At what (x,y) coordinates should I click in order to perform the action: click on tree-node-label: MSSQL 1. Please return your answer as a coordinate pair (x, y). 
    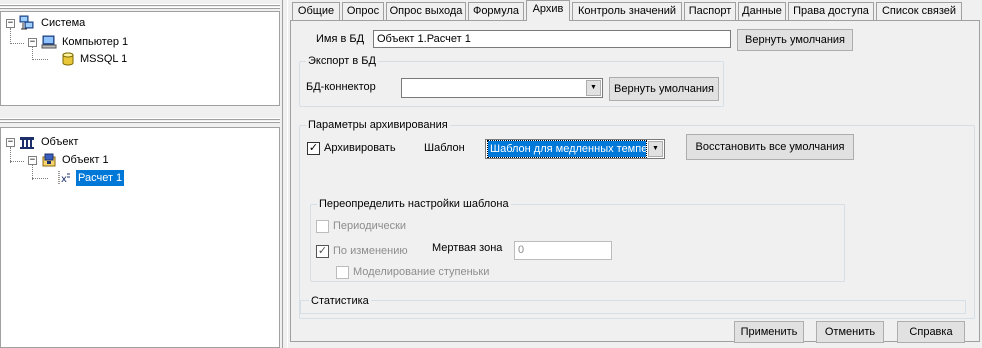
    Looking at the image, I should click on (104, 59).